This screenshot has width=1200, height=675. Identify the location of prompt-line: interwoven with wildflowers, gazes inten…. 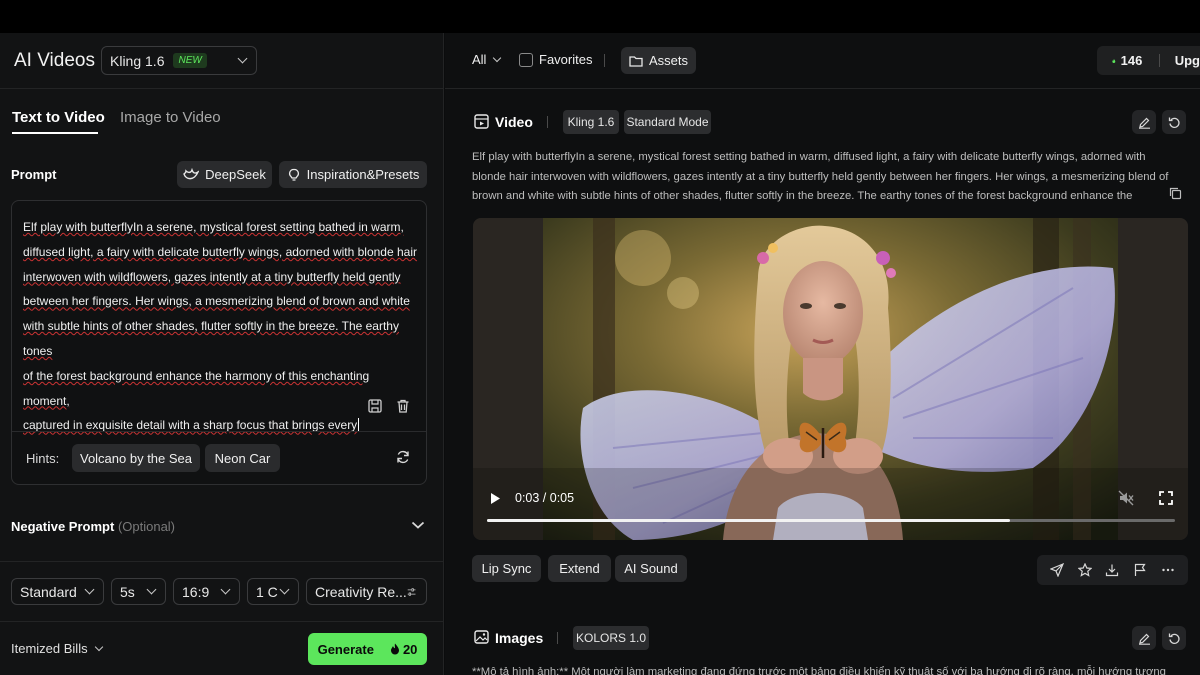
(212, 276).